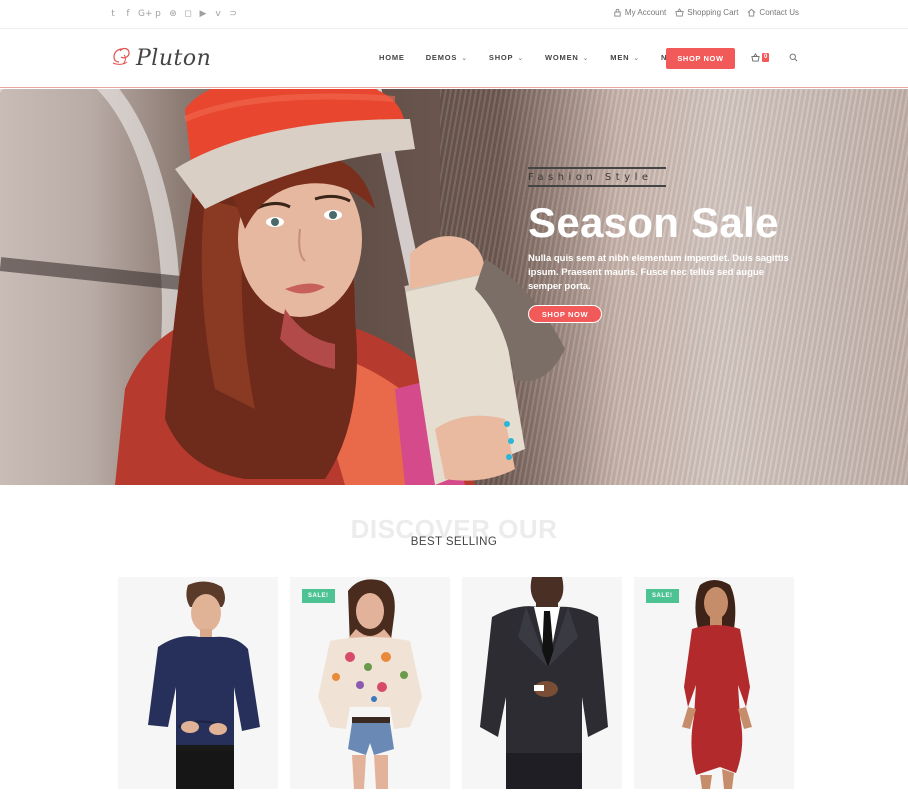 The width and height of the screenshot is (908, 800). Describe the element at coordinates (700, 58) in the screenshot. I see `header-shop-now-button: SHOP NOW` at that location.